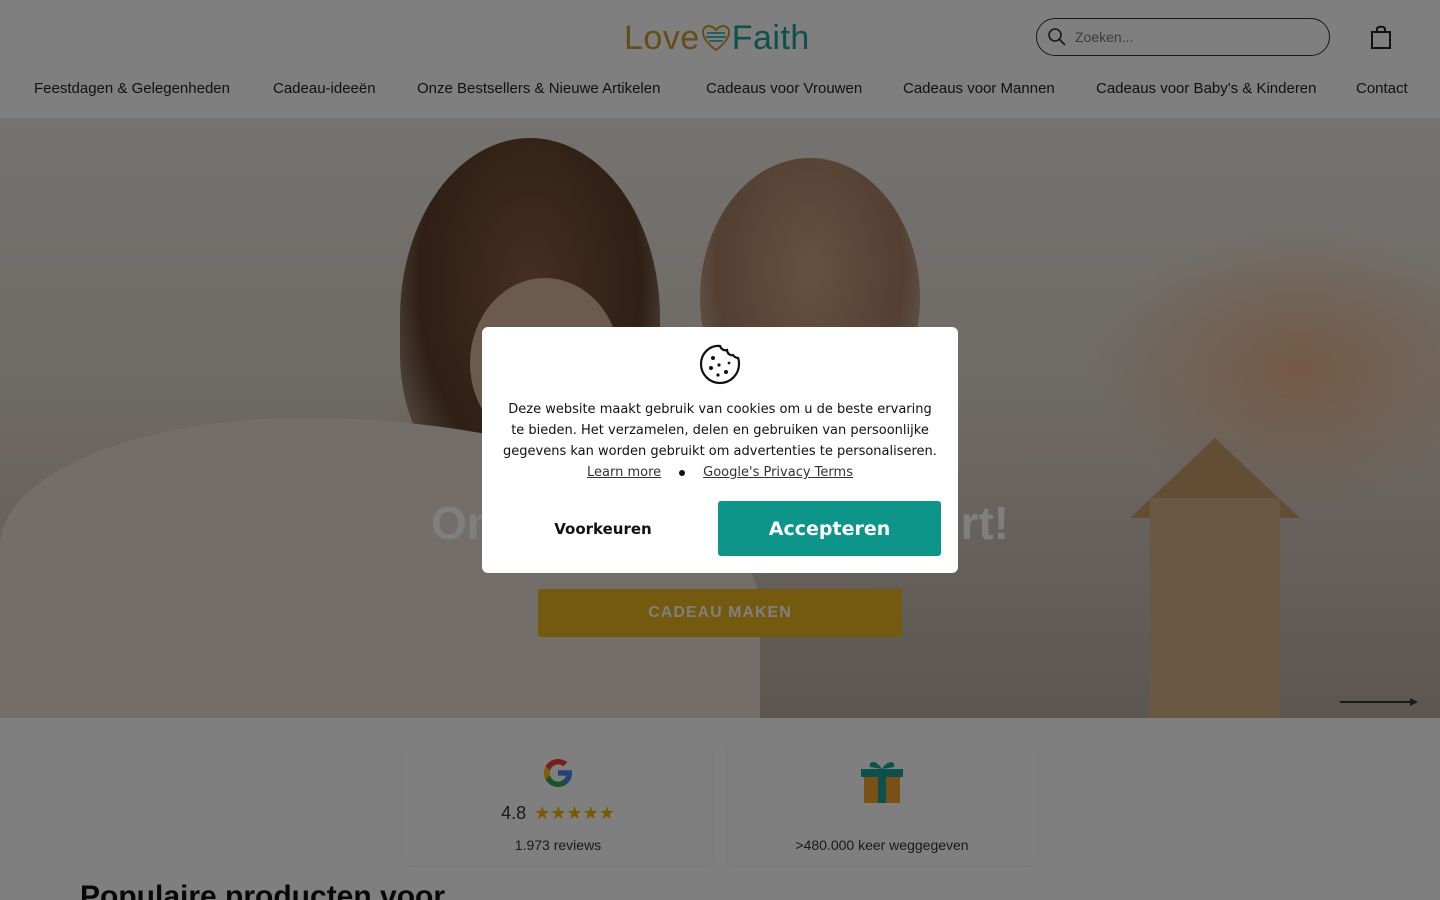 This screenshot has height=900, width=1440. Describe the element at coordinates (682, 472) in the screenshot. I see `separator-dot` at that location.